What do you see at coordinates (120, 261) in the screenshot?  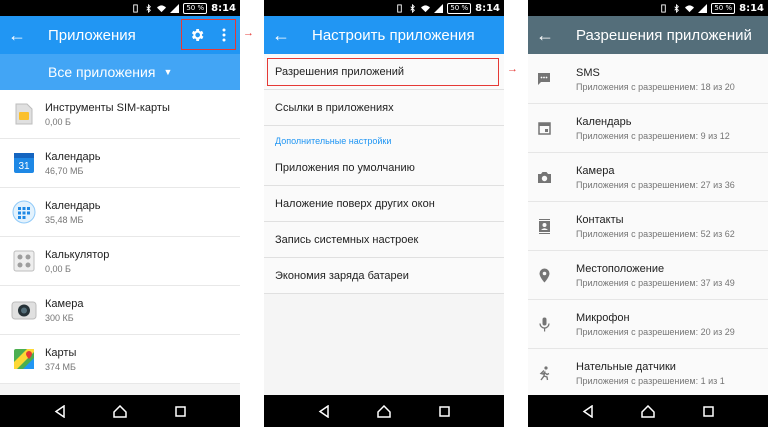 I see `list-item: Калькулятор 0,00 Б` at bounding box center [120, 261].